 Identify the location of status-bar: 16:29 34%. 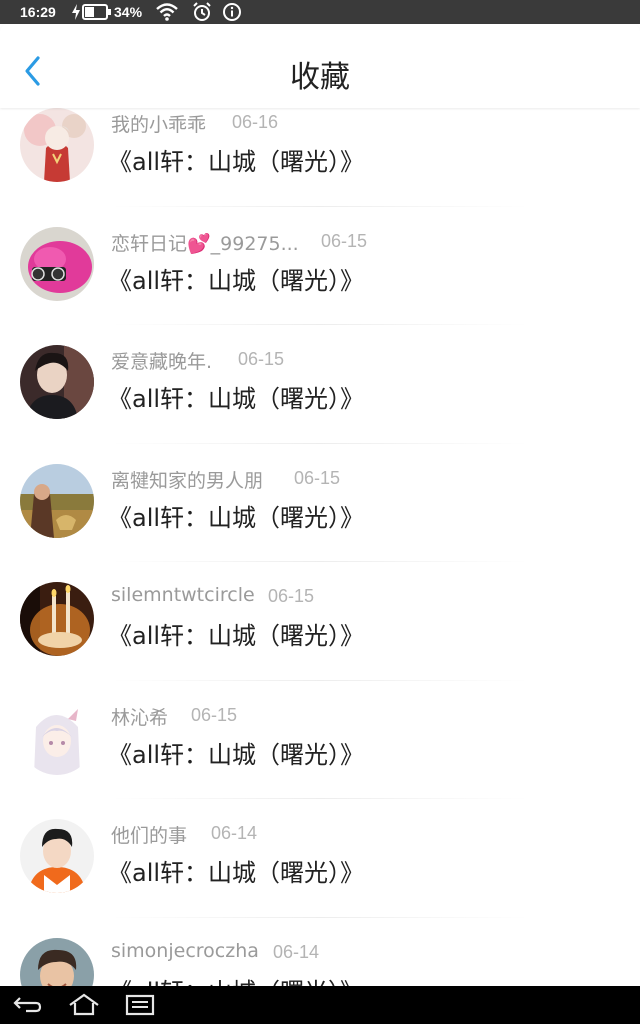
(320, 12).